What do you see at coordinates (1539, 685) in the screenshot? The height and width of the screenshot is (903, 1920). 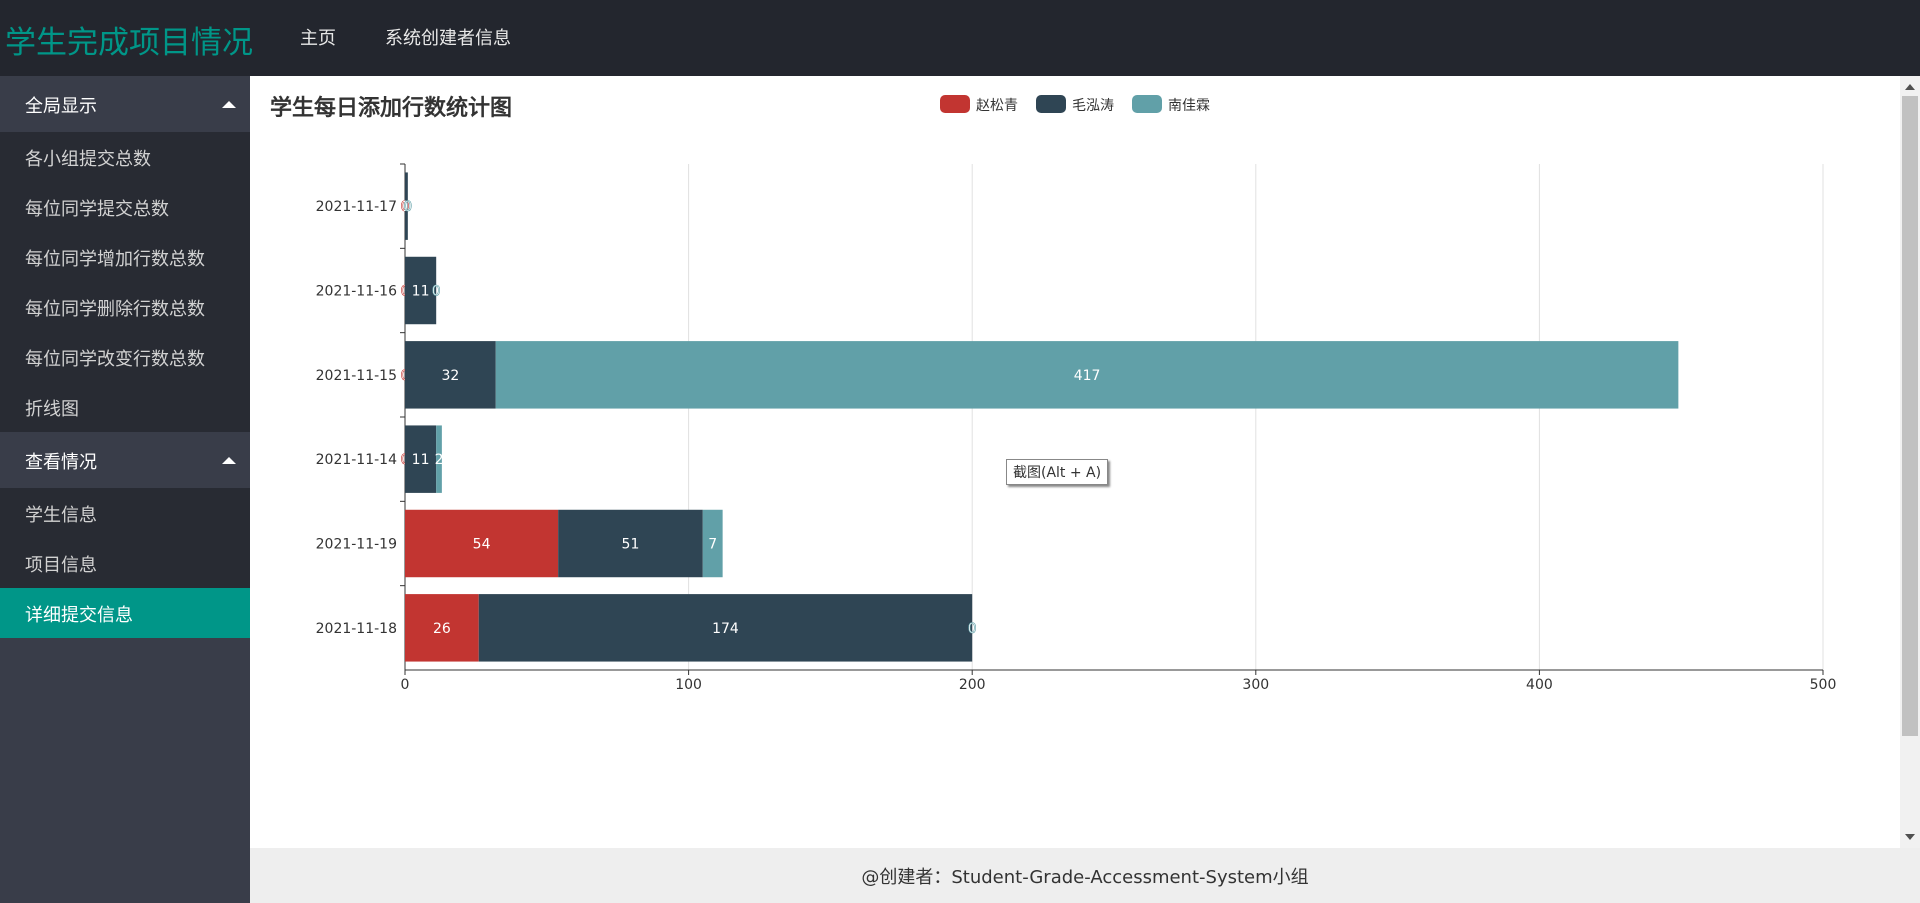 I see `x-tick-label: 400` at bounding box center [1539, 685].